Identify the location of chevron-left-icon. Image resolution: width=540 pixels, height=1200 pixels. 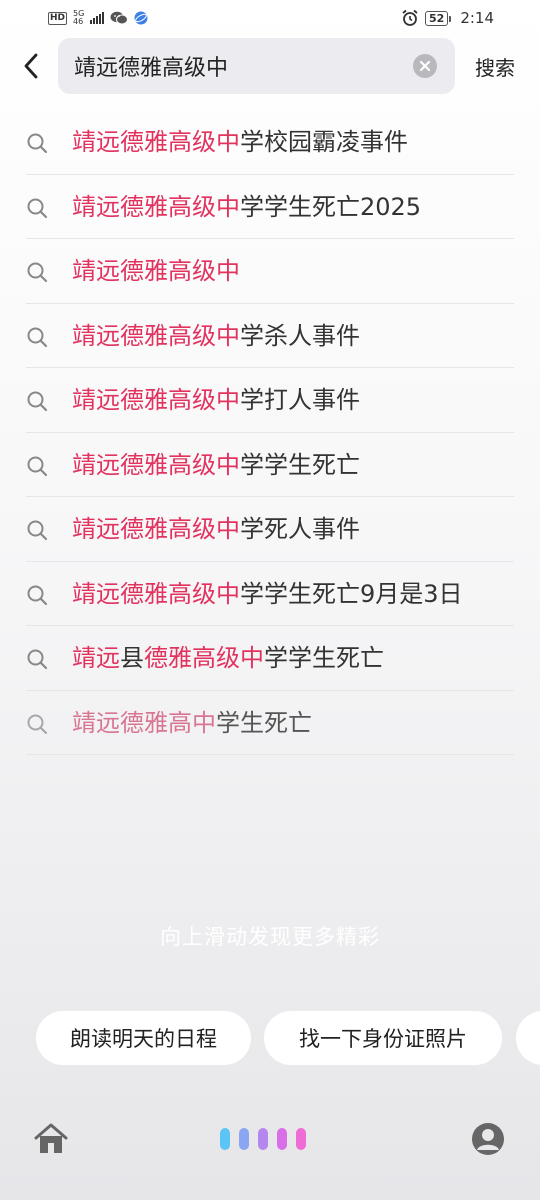
(31, 66).